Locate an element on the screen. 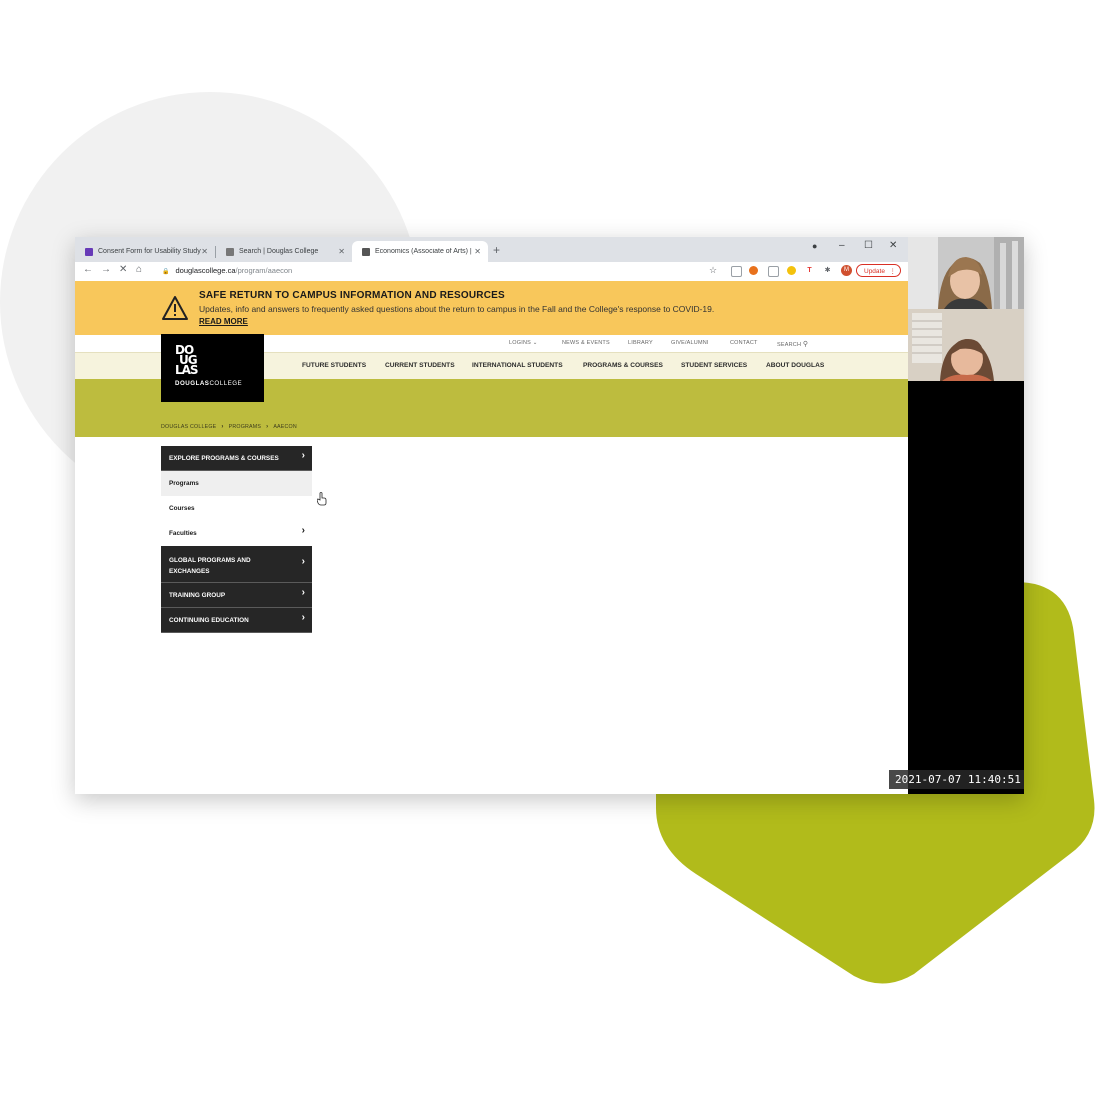 The width and height of the screenshot is (1100, 1100). close-window-button: ✕ is located at coordinates (893, 245).